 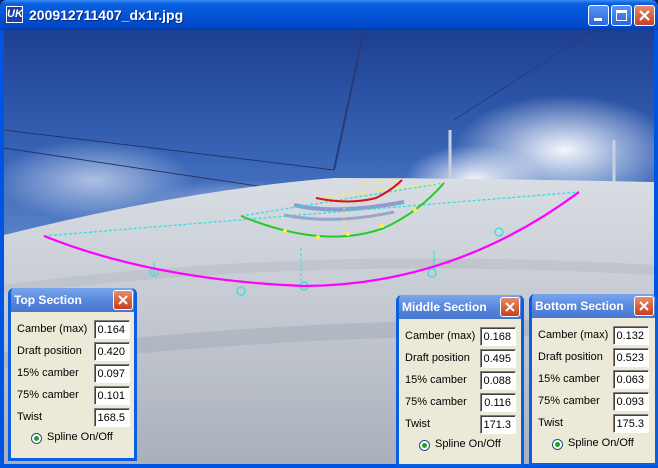 What do you see at coordinates (14, 14) in the screenshot?
I see `app-icon: UK` at bounding box center [14, 14].